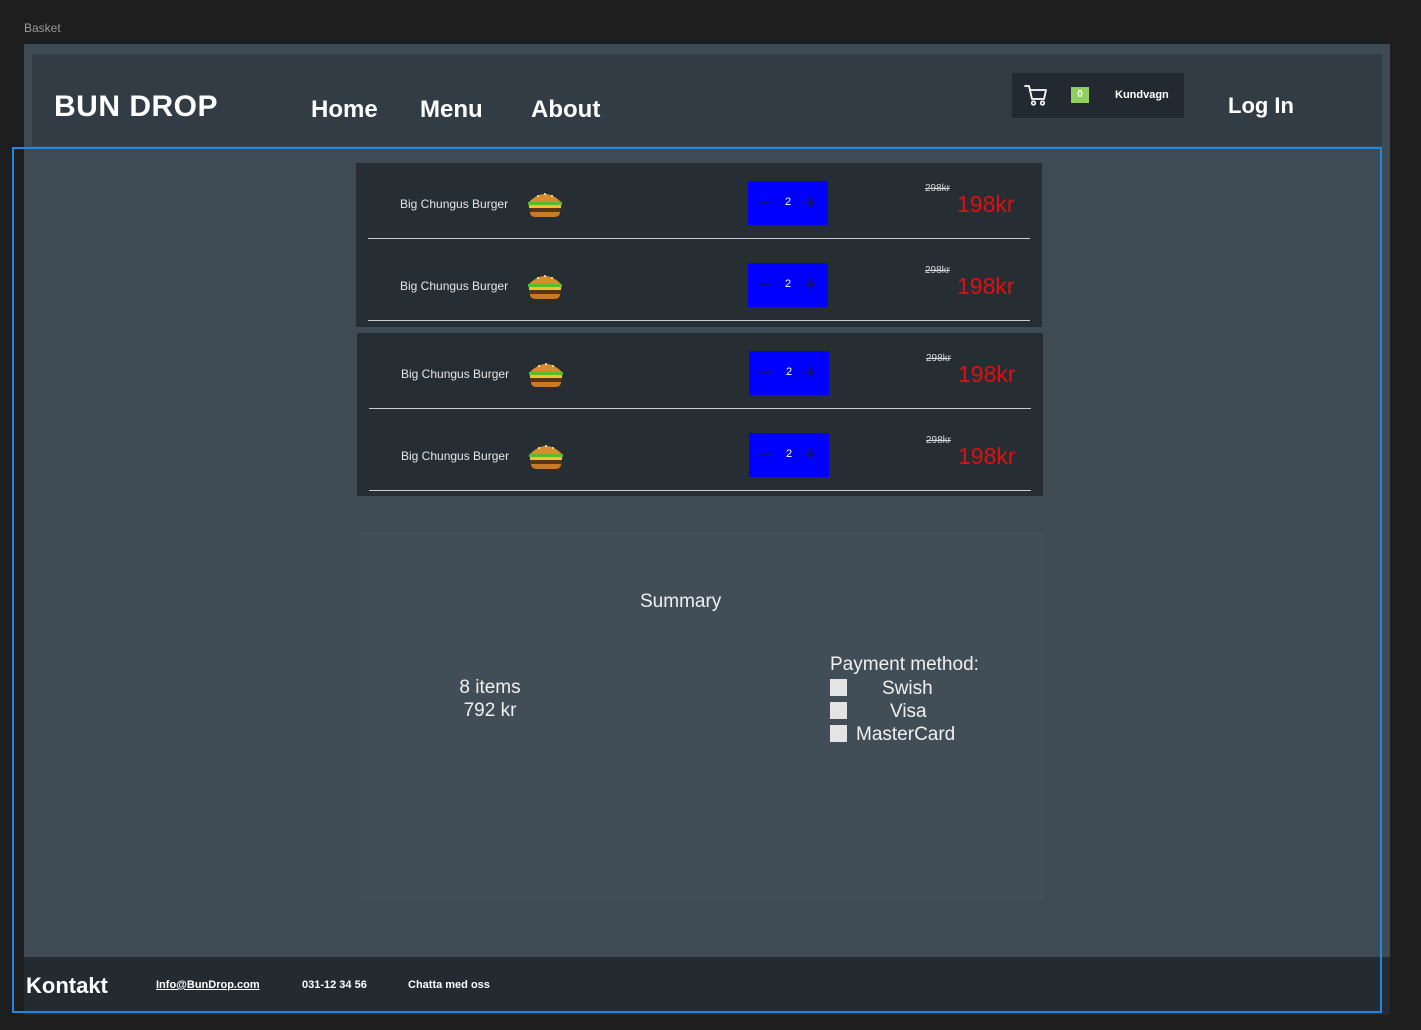 Image resolution: width=1421 pixels, height=1030 pixels. I want to click on payment-option-swish: Swish, so click(910, 688).